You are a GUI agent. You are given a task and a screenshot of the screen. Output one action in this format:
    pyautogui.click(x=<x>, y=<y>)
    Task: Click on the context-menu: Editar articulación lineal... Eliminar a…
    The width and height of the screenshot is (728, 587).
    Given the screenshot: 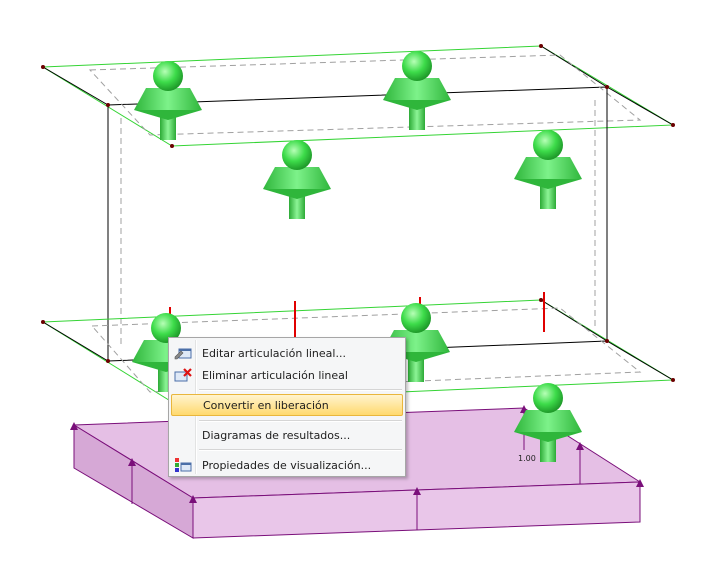 What is the action you would take?
    pyautogui.click(x=287, y=407)
    